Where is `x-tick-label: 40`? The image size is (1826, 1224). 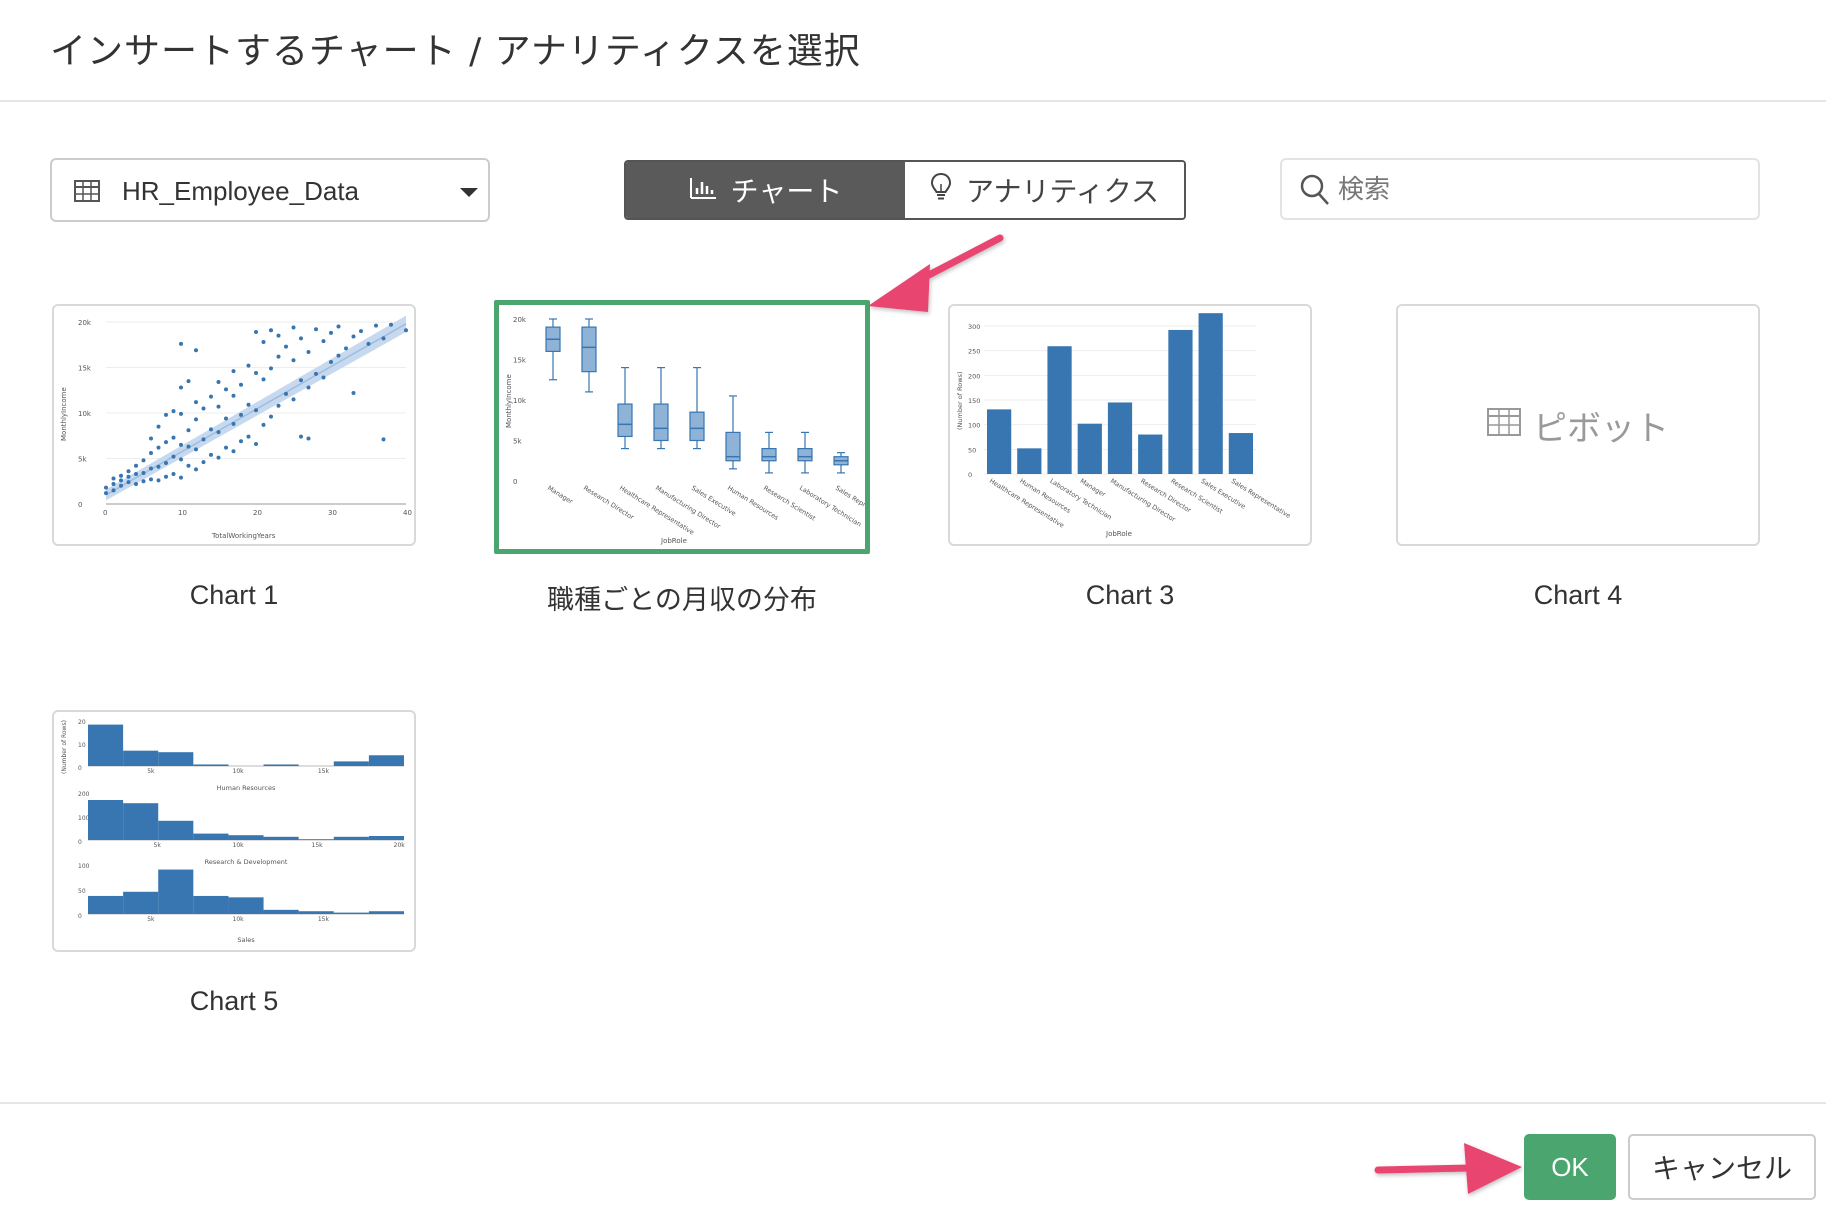 x-tick-label: 40 is located at coordinates (407, 513).